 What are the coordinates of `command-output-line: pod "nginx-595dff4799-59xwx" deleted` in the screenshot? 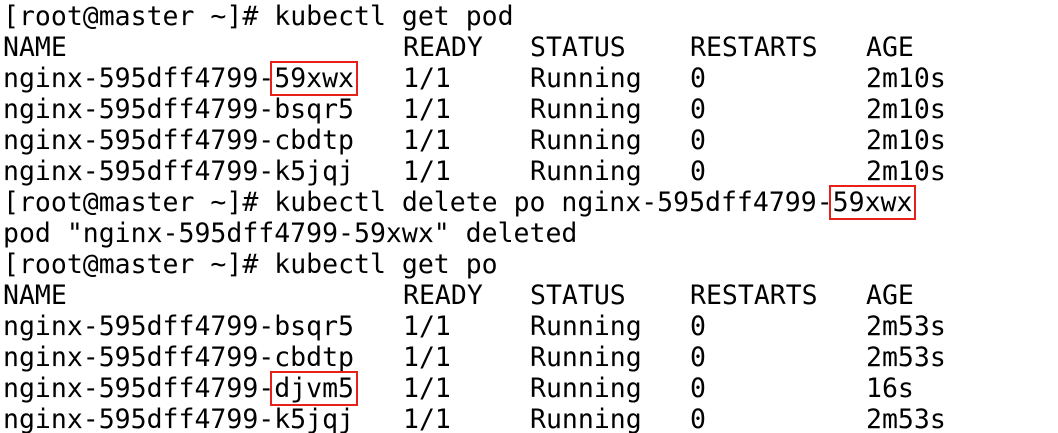 It's located at (290, 233).